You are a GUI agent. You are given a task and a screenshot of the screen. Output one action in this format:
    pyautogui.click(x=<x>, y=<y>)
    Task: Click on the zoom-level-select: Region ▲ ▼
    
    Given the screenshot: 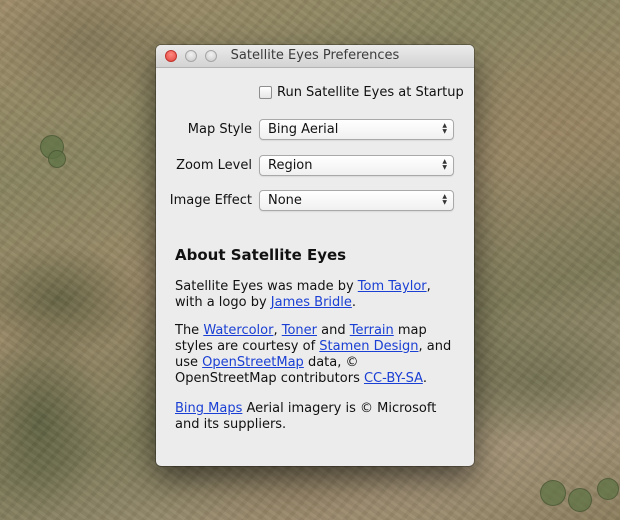 What is the action you would take?
    pyautogui.click(x=356, y=165)
    